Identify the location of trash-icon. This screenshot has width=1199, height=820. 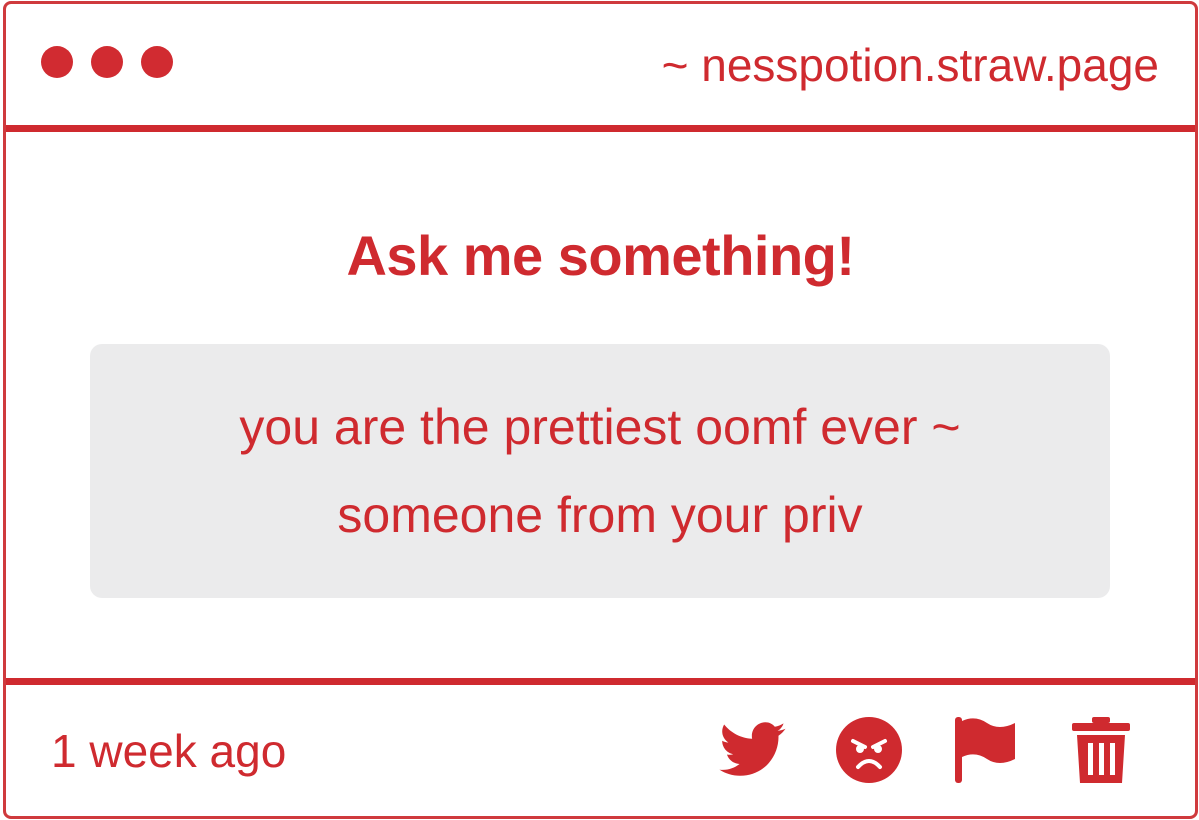
(1101, 750).